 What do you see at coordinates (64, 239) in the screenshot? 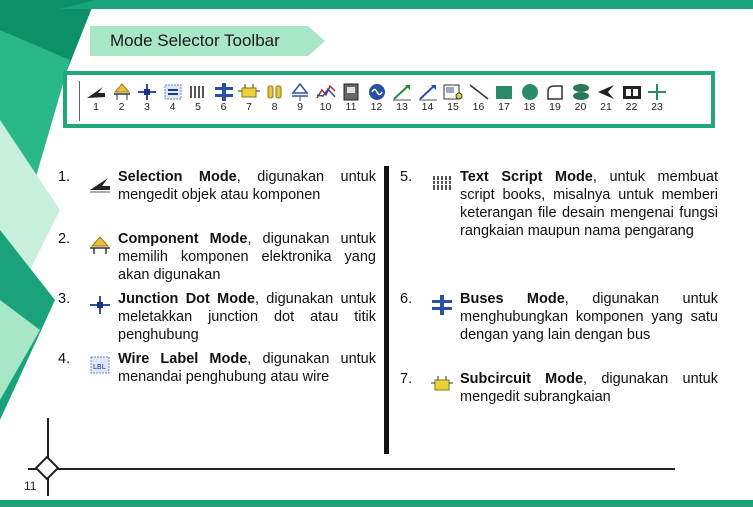
I see `item-number: 2.` at bounding box center [64, 239].